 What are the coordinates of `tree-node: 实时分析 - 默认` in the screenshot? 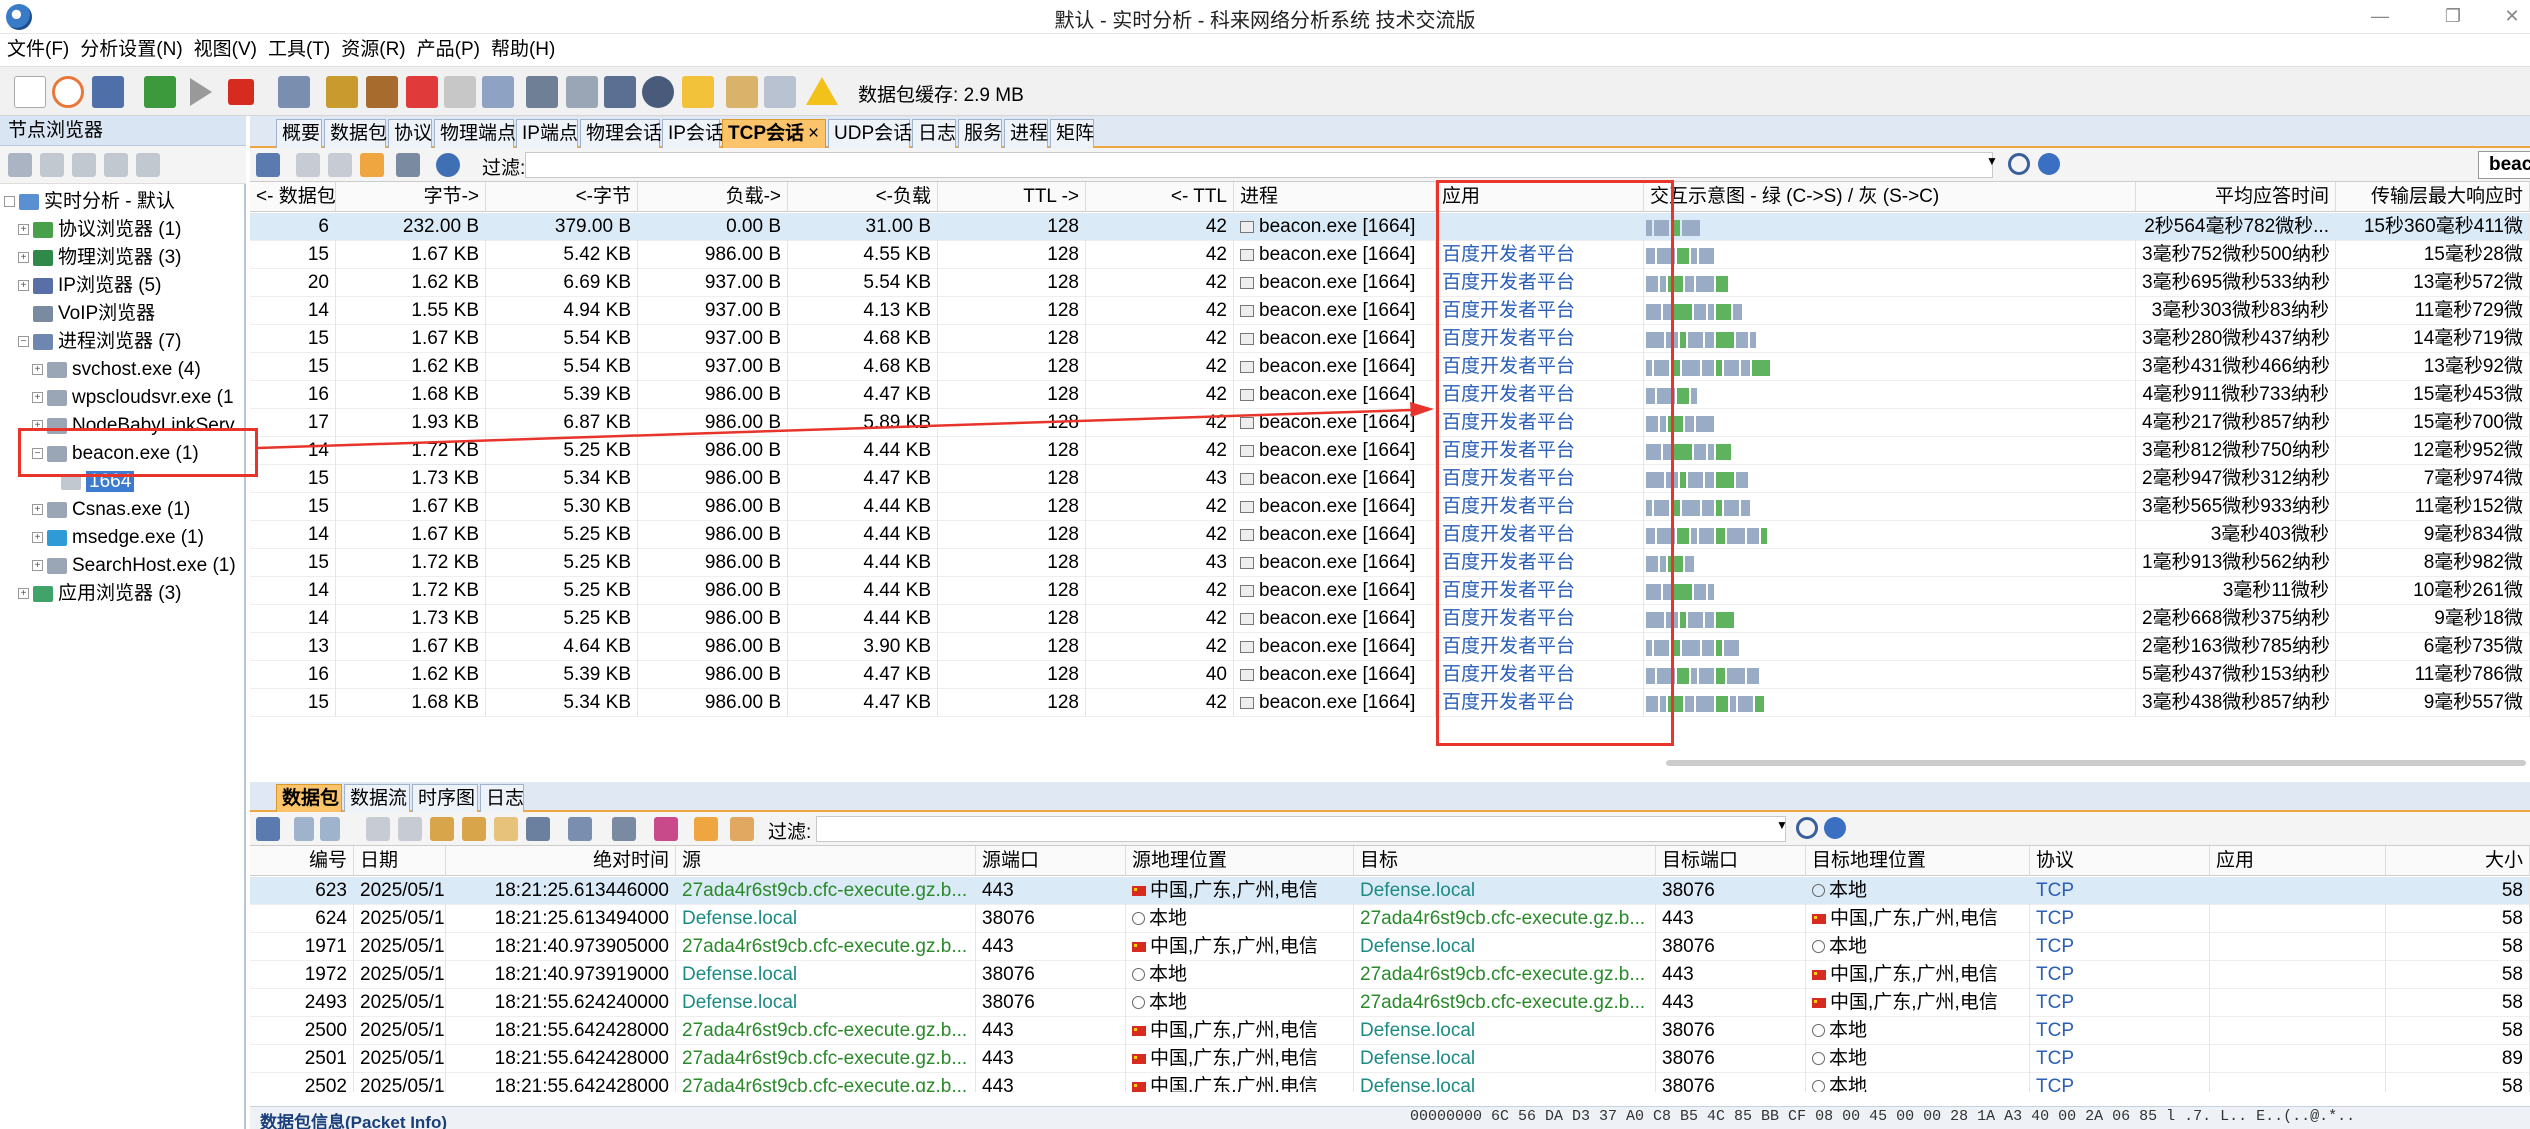 It's located at (89, 202).